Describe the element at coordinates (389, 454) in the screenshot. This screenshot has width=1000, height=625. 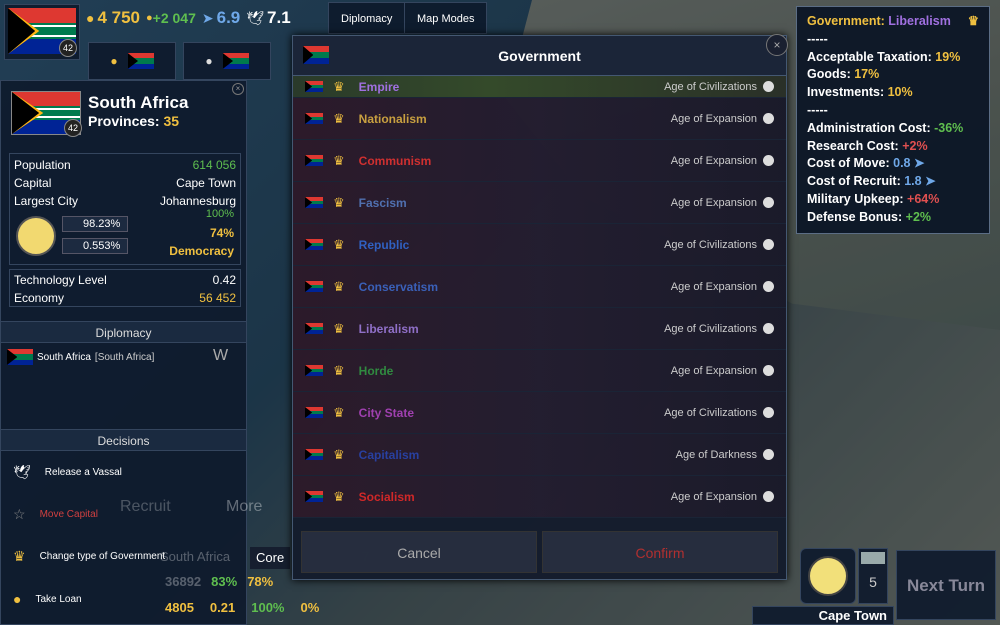
I see `government-name: Capitalism` at that location.